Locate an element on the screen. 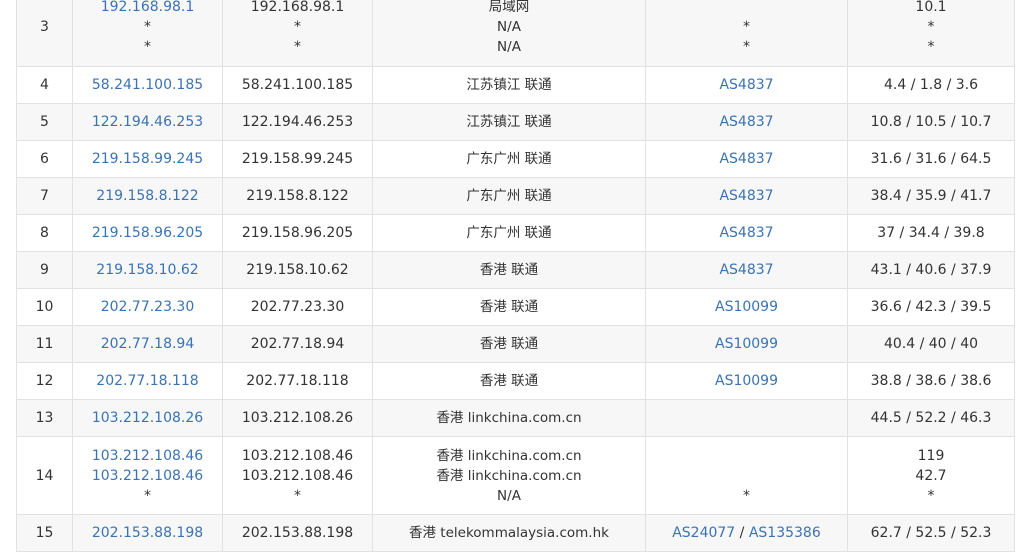 Image resolution: width=1016 pixels, height=552 pixels. hop-number: 12 is located at coordinates (44, 381).